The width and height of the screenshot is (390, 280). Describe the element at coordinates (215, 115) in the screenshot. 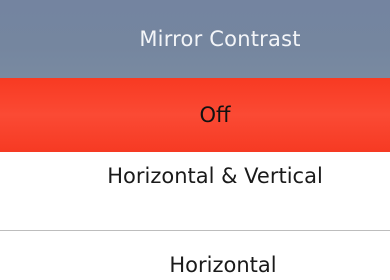

I see `option-label: Off` at that location.